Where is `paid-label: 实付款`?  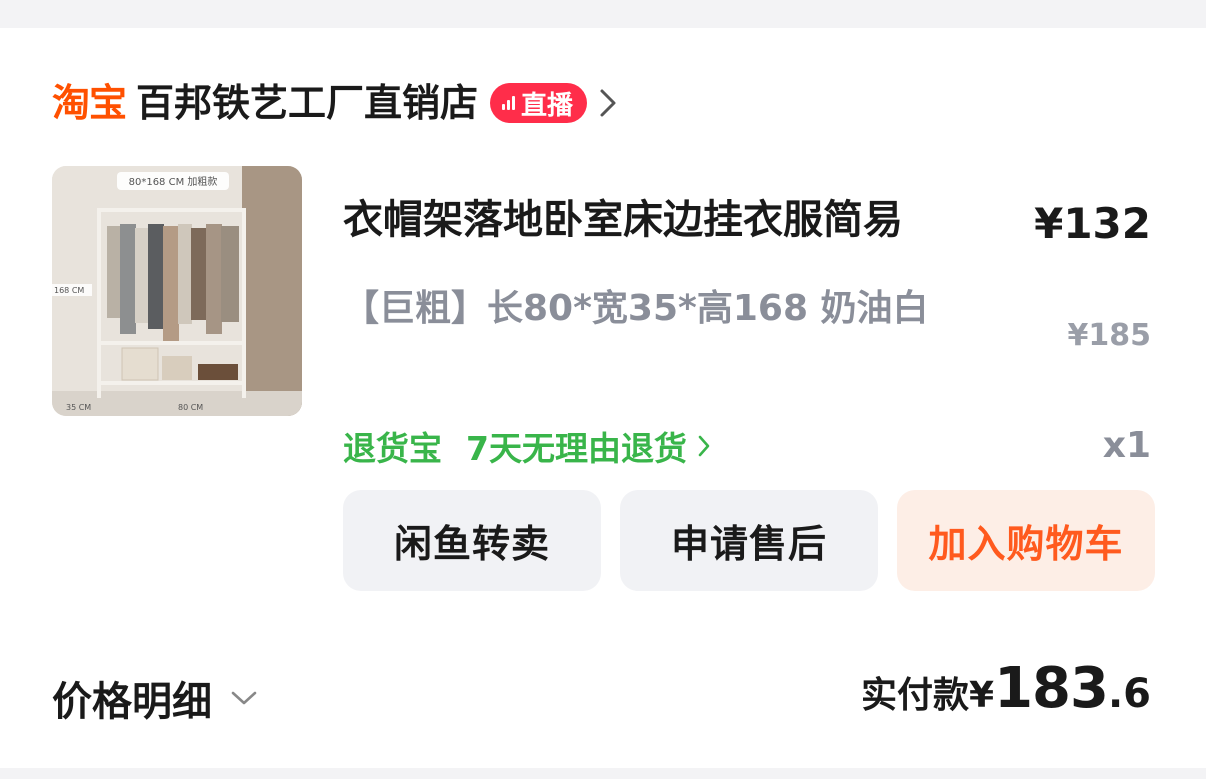 paid-label: 实付款 is located at coordinates (914, 695).